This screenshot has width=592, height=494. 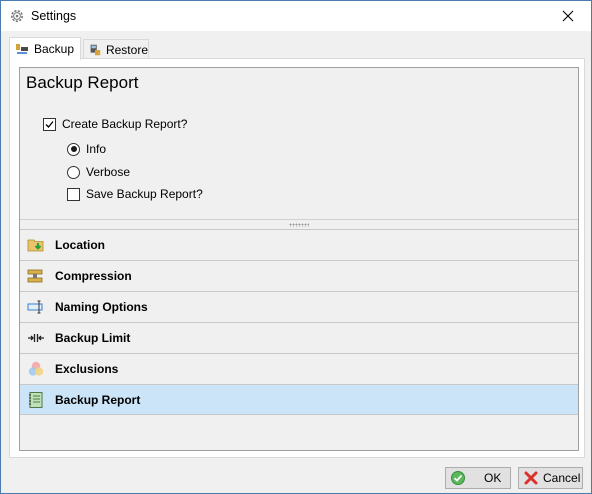 What do you see at coordinates (73, 172) in the screenshot?
I see `verbose-radio` at bounding box center [73, 172].